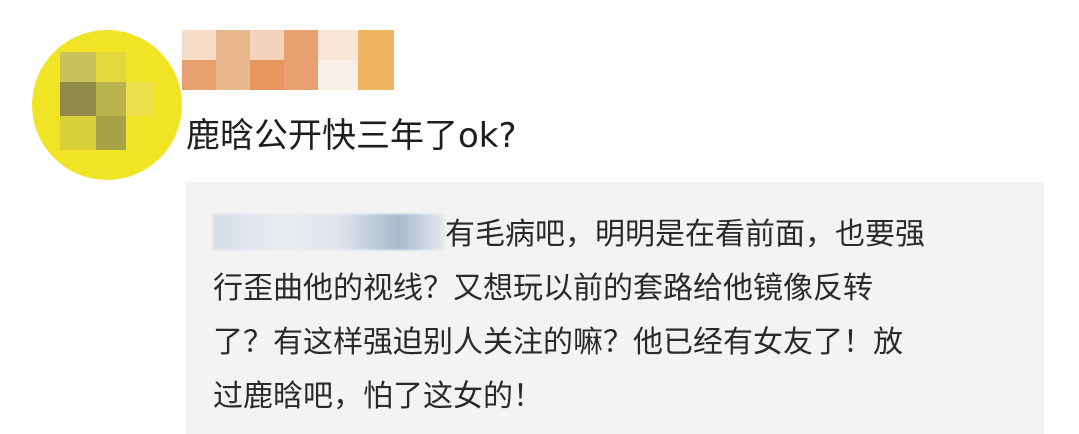  I want to click on quoted-line-1: 有毛病吧，明明是在看前面，也要强, so click(613, 235).